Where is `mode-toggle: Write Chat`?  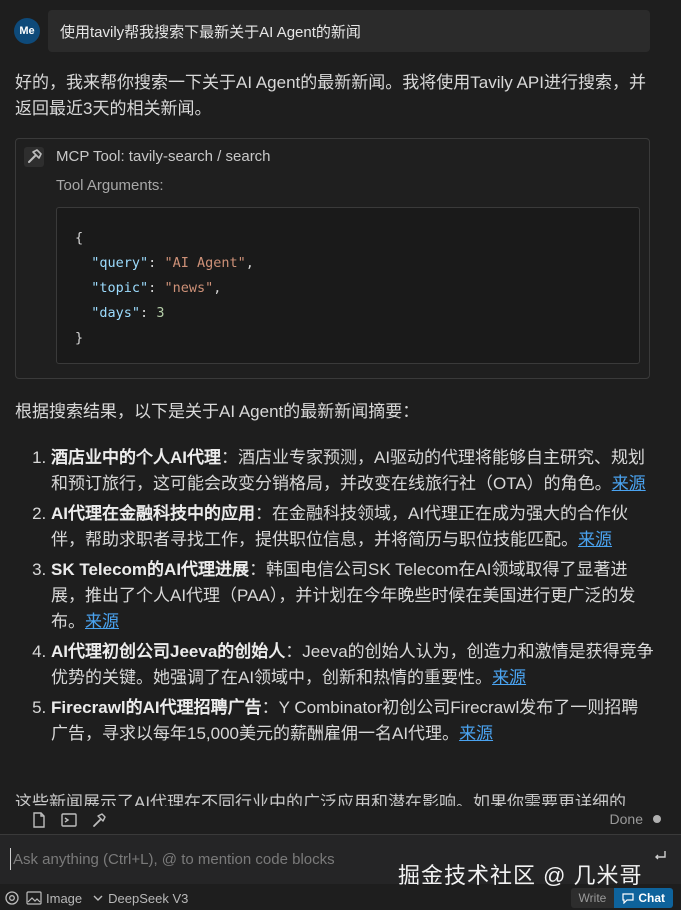
mode-toggle: Write Chat is located at coordinates (621, 898).